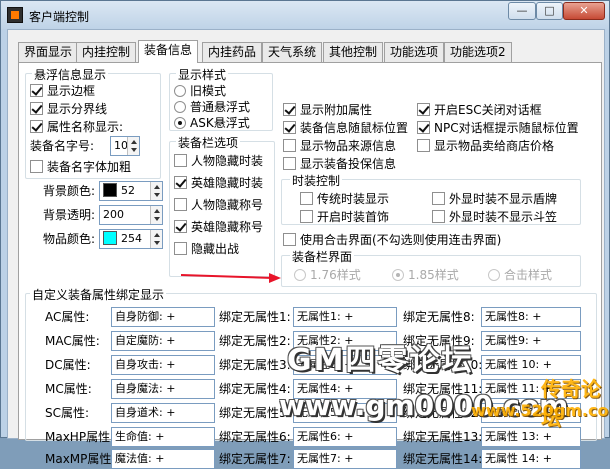 The height and width of the screenshot is (469, 610). What do you see at coordinates (327, 110) in the screenshot?
I see `show-extra-attr-checkbox: 显示附加属性` at bounding box center [327, 110].